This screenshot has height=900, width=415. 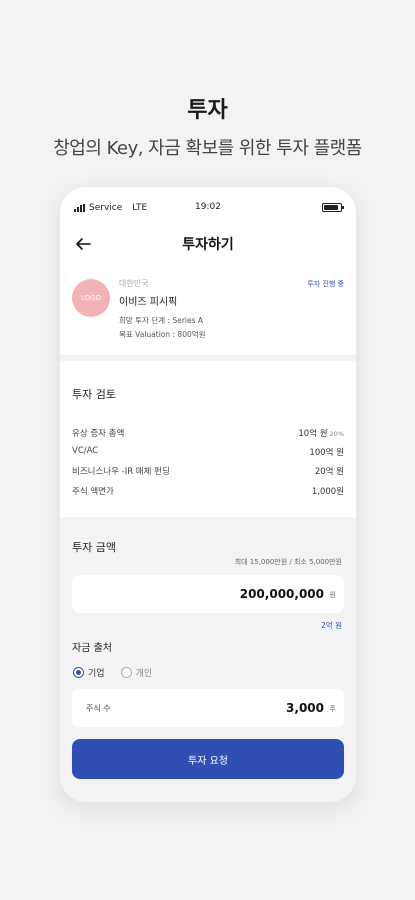 I want to click on review-value: 10억 원 20%, so click(x=321, y=434).